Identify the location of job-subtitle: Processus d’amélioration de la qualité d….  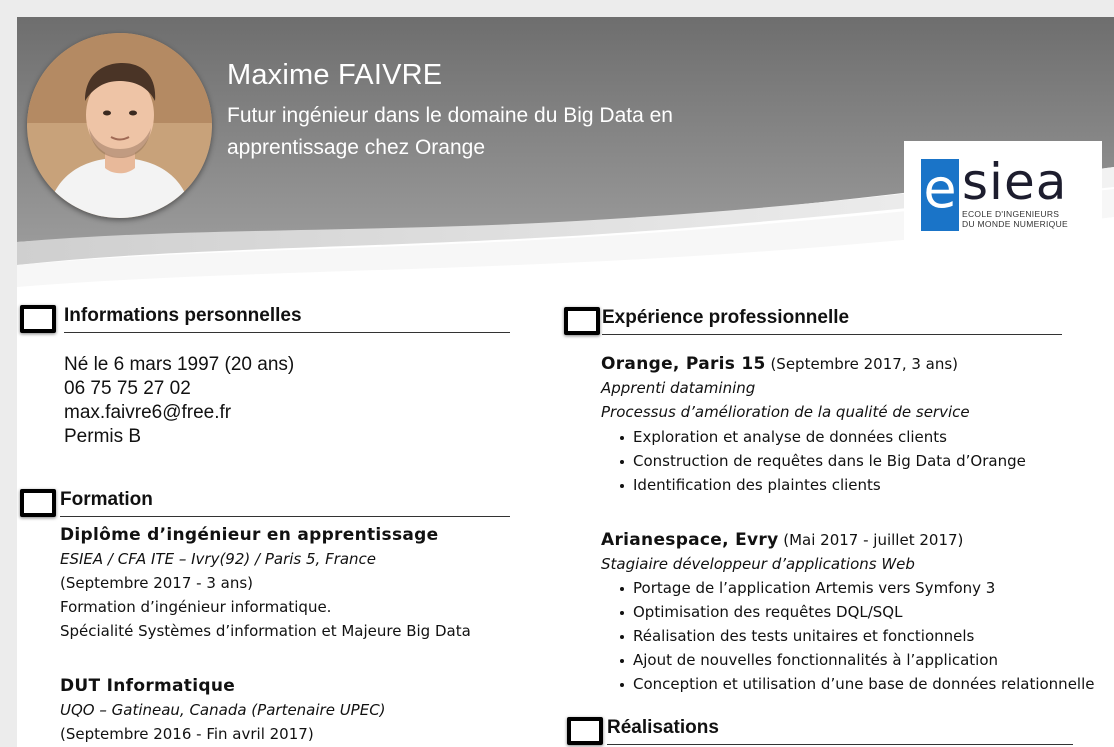
(785, 412).